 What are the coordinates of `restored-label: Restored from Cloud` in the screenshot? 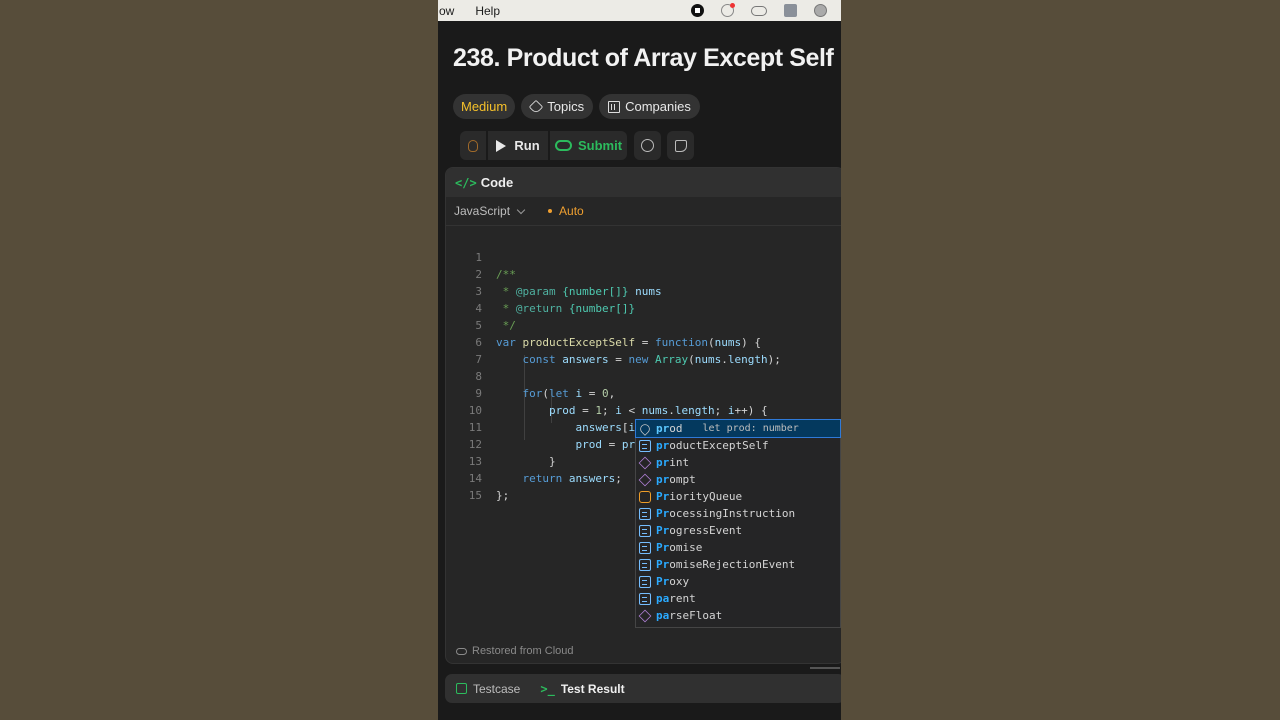 It's located at (523, 651).